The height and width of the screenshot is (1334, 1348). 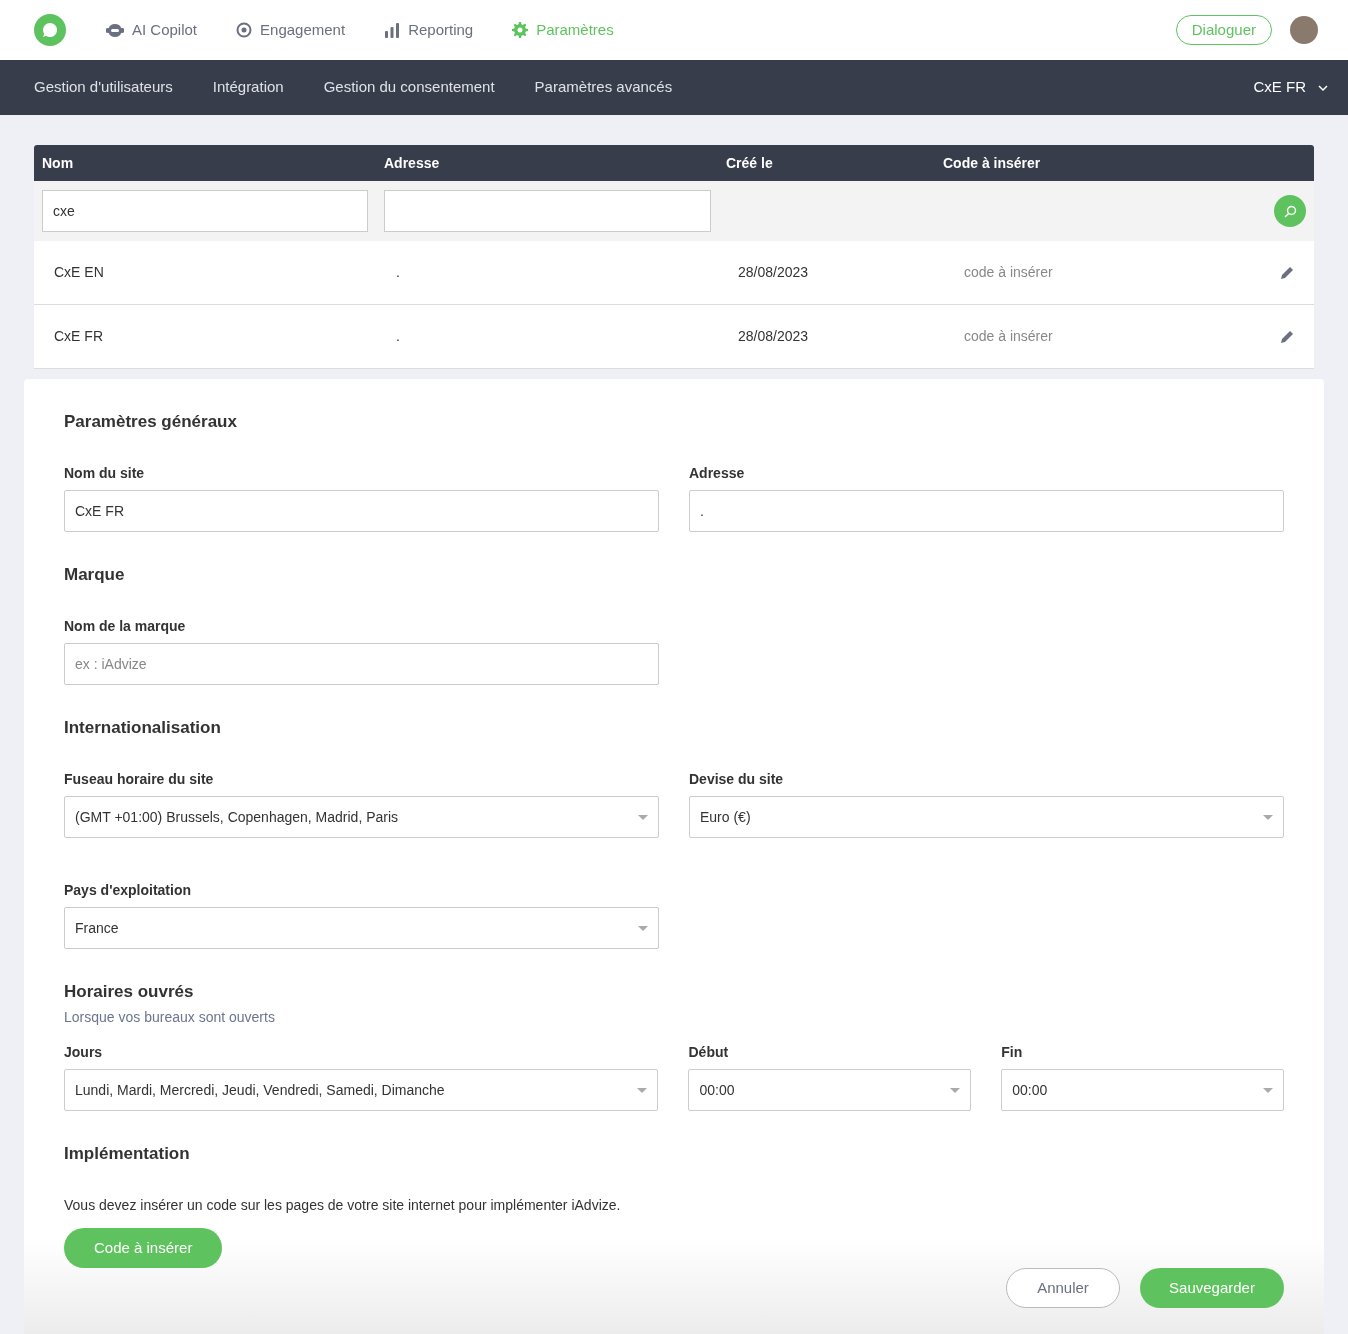 I want to click on address-filter-field, so click(x=547, y=211).